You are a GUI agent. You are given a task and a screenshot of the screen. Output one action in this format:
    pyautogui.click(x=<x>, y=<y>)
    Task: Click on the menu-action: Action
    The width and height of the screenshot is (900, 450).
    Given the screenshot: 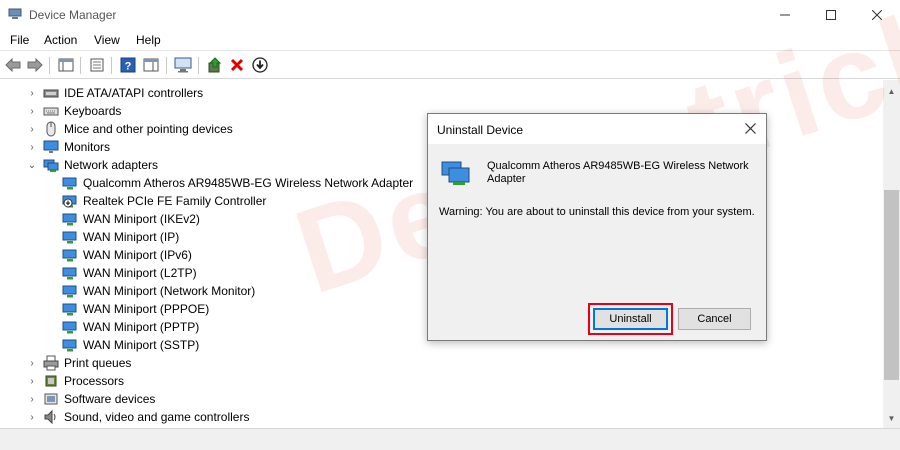 What is the action you would take?
    pyautogui.click(x=60, y=40)
    